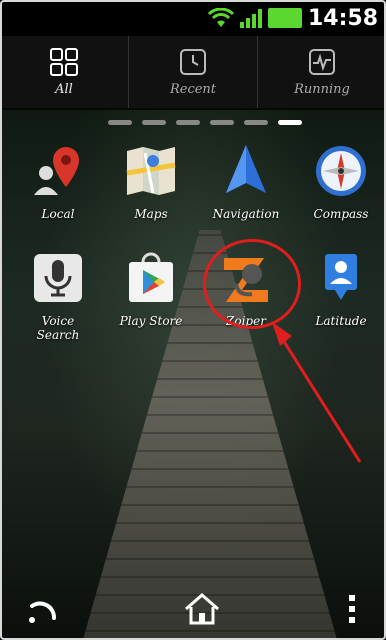  Describe the element at coordinates (43, 609) in the screenshot. I see `phone-icon` at that location.